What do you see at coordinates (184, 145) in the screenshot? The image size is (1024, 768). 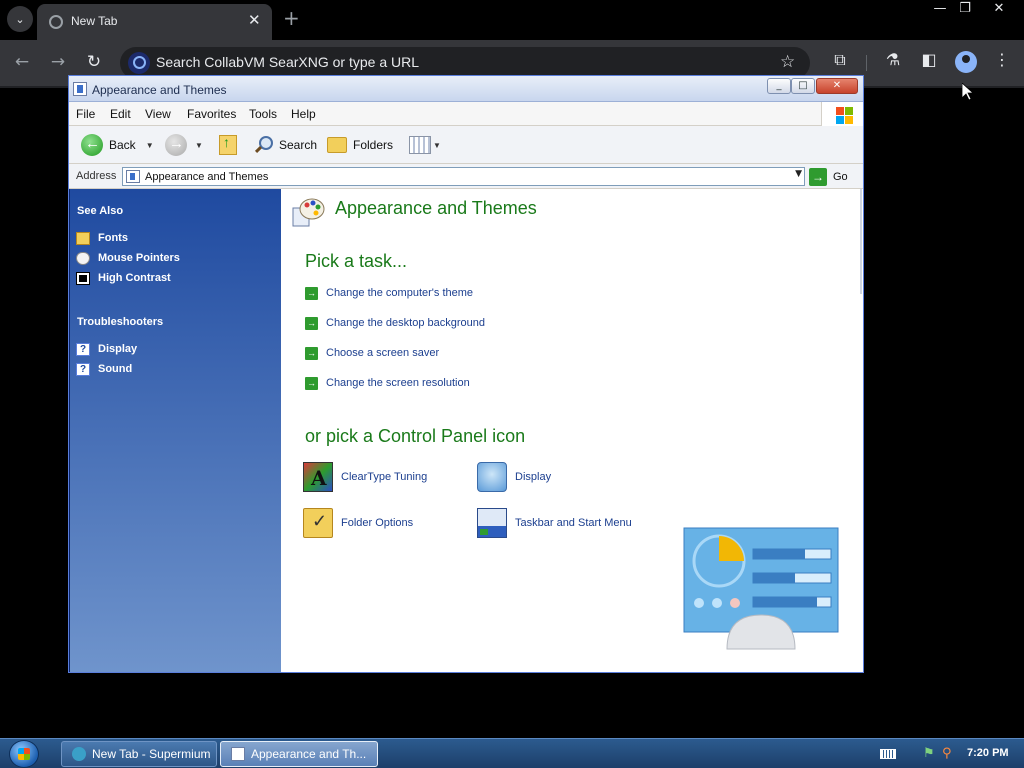 I see `forward-button: ▼` at bounding box center [184, 145].